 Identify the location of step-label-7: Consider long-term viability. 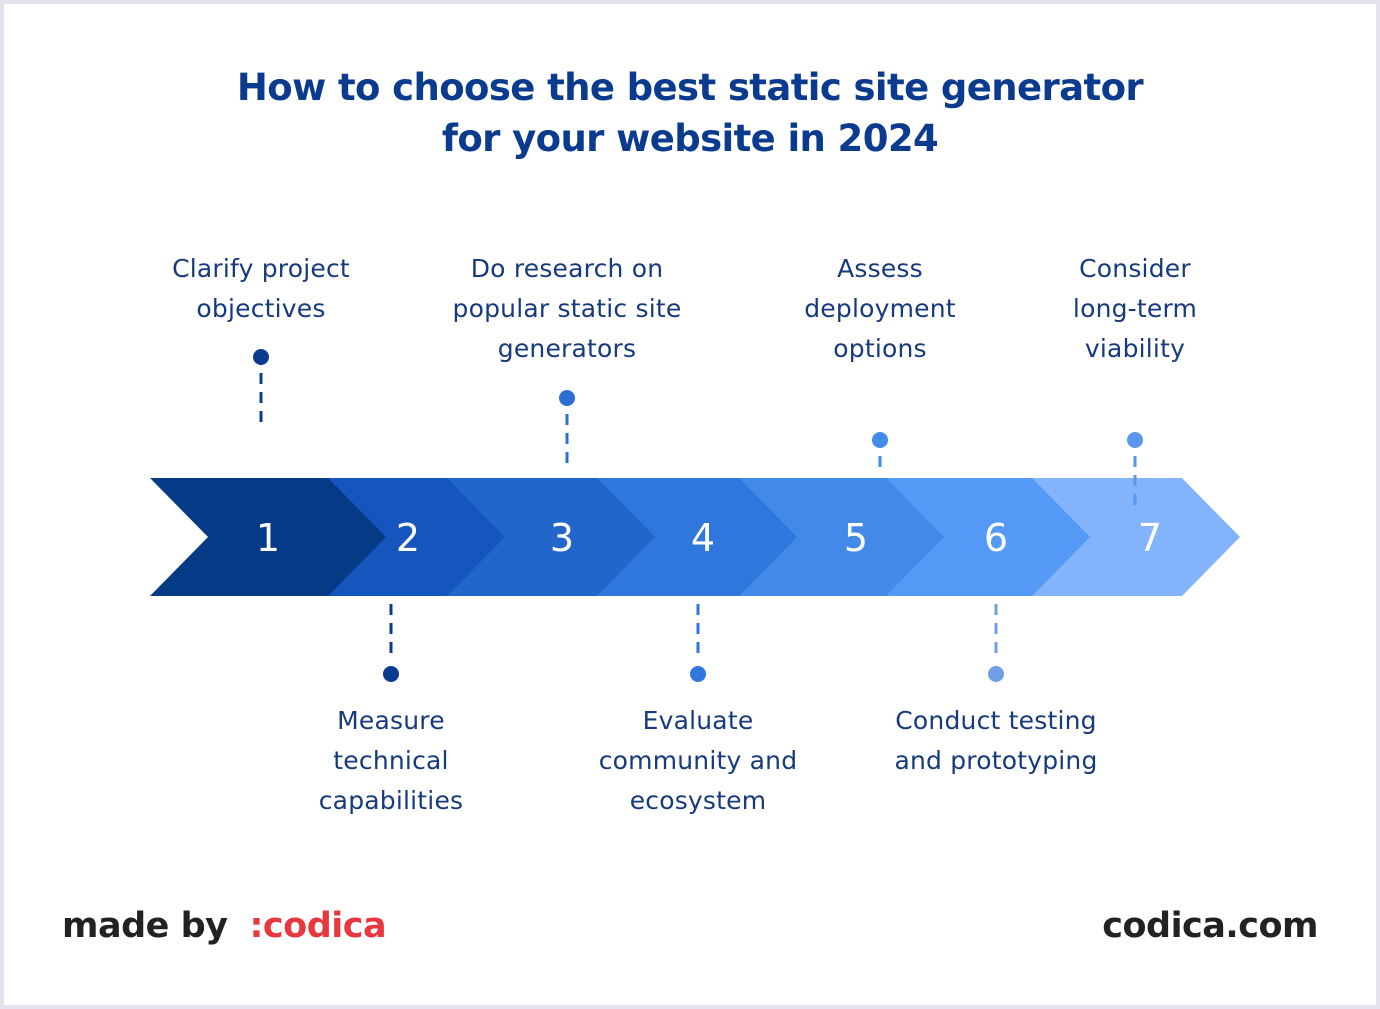
(1135, 309).